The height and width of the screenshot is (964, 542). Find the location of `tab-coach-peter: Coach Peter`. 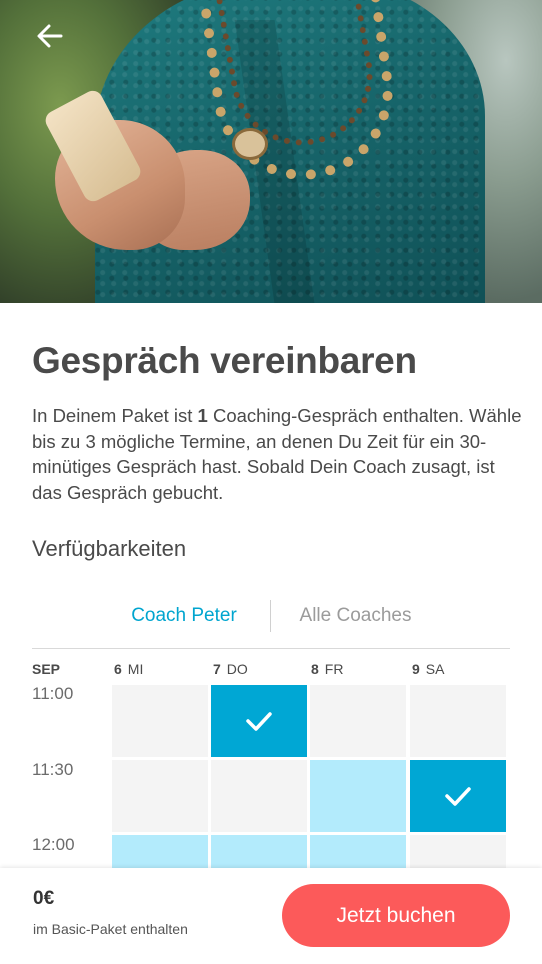

tab-coach-peter: Coach Peter is located at coordinates (184, 616).